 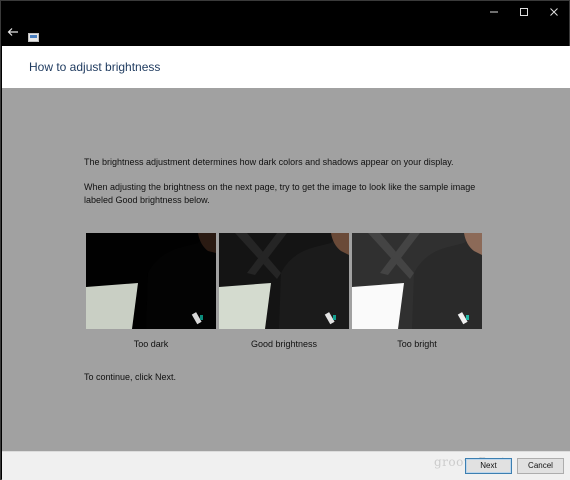 What do you see at coordinates (417, 344) in the screenshot?
I see `sample-caption-too-bright: Too bright` at bounding box center [417, 344].